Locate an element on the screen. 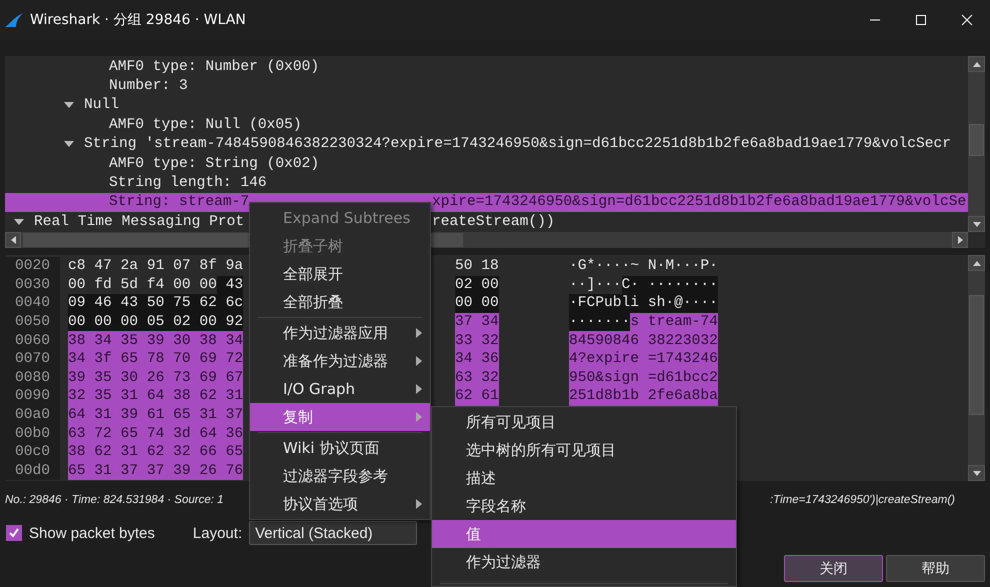 This screenshot has width=990, height=587. checkbox is located at coordinates (14, 533).